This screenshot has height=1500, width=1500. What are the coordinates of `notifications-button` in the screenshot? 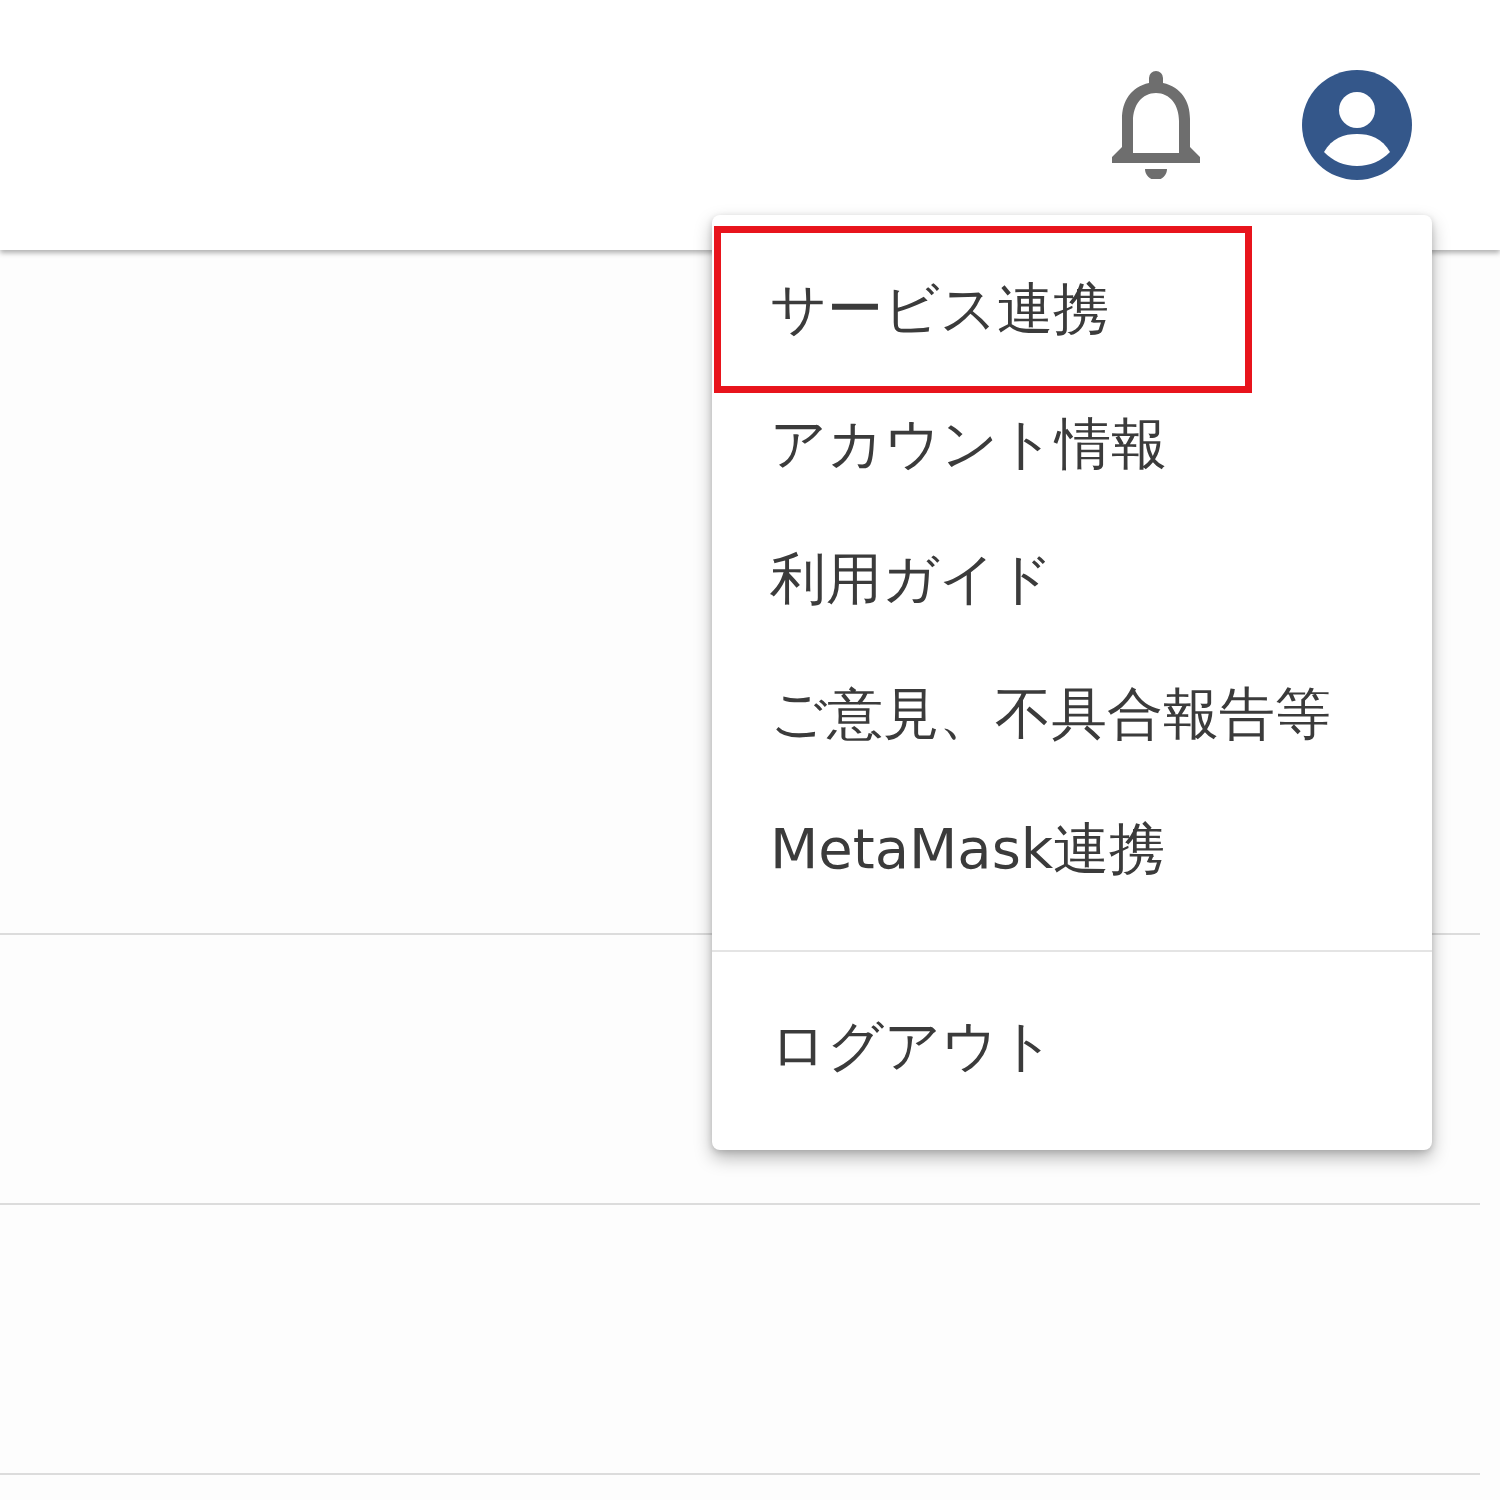 It's located at (1156, 125).